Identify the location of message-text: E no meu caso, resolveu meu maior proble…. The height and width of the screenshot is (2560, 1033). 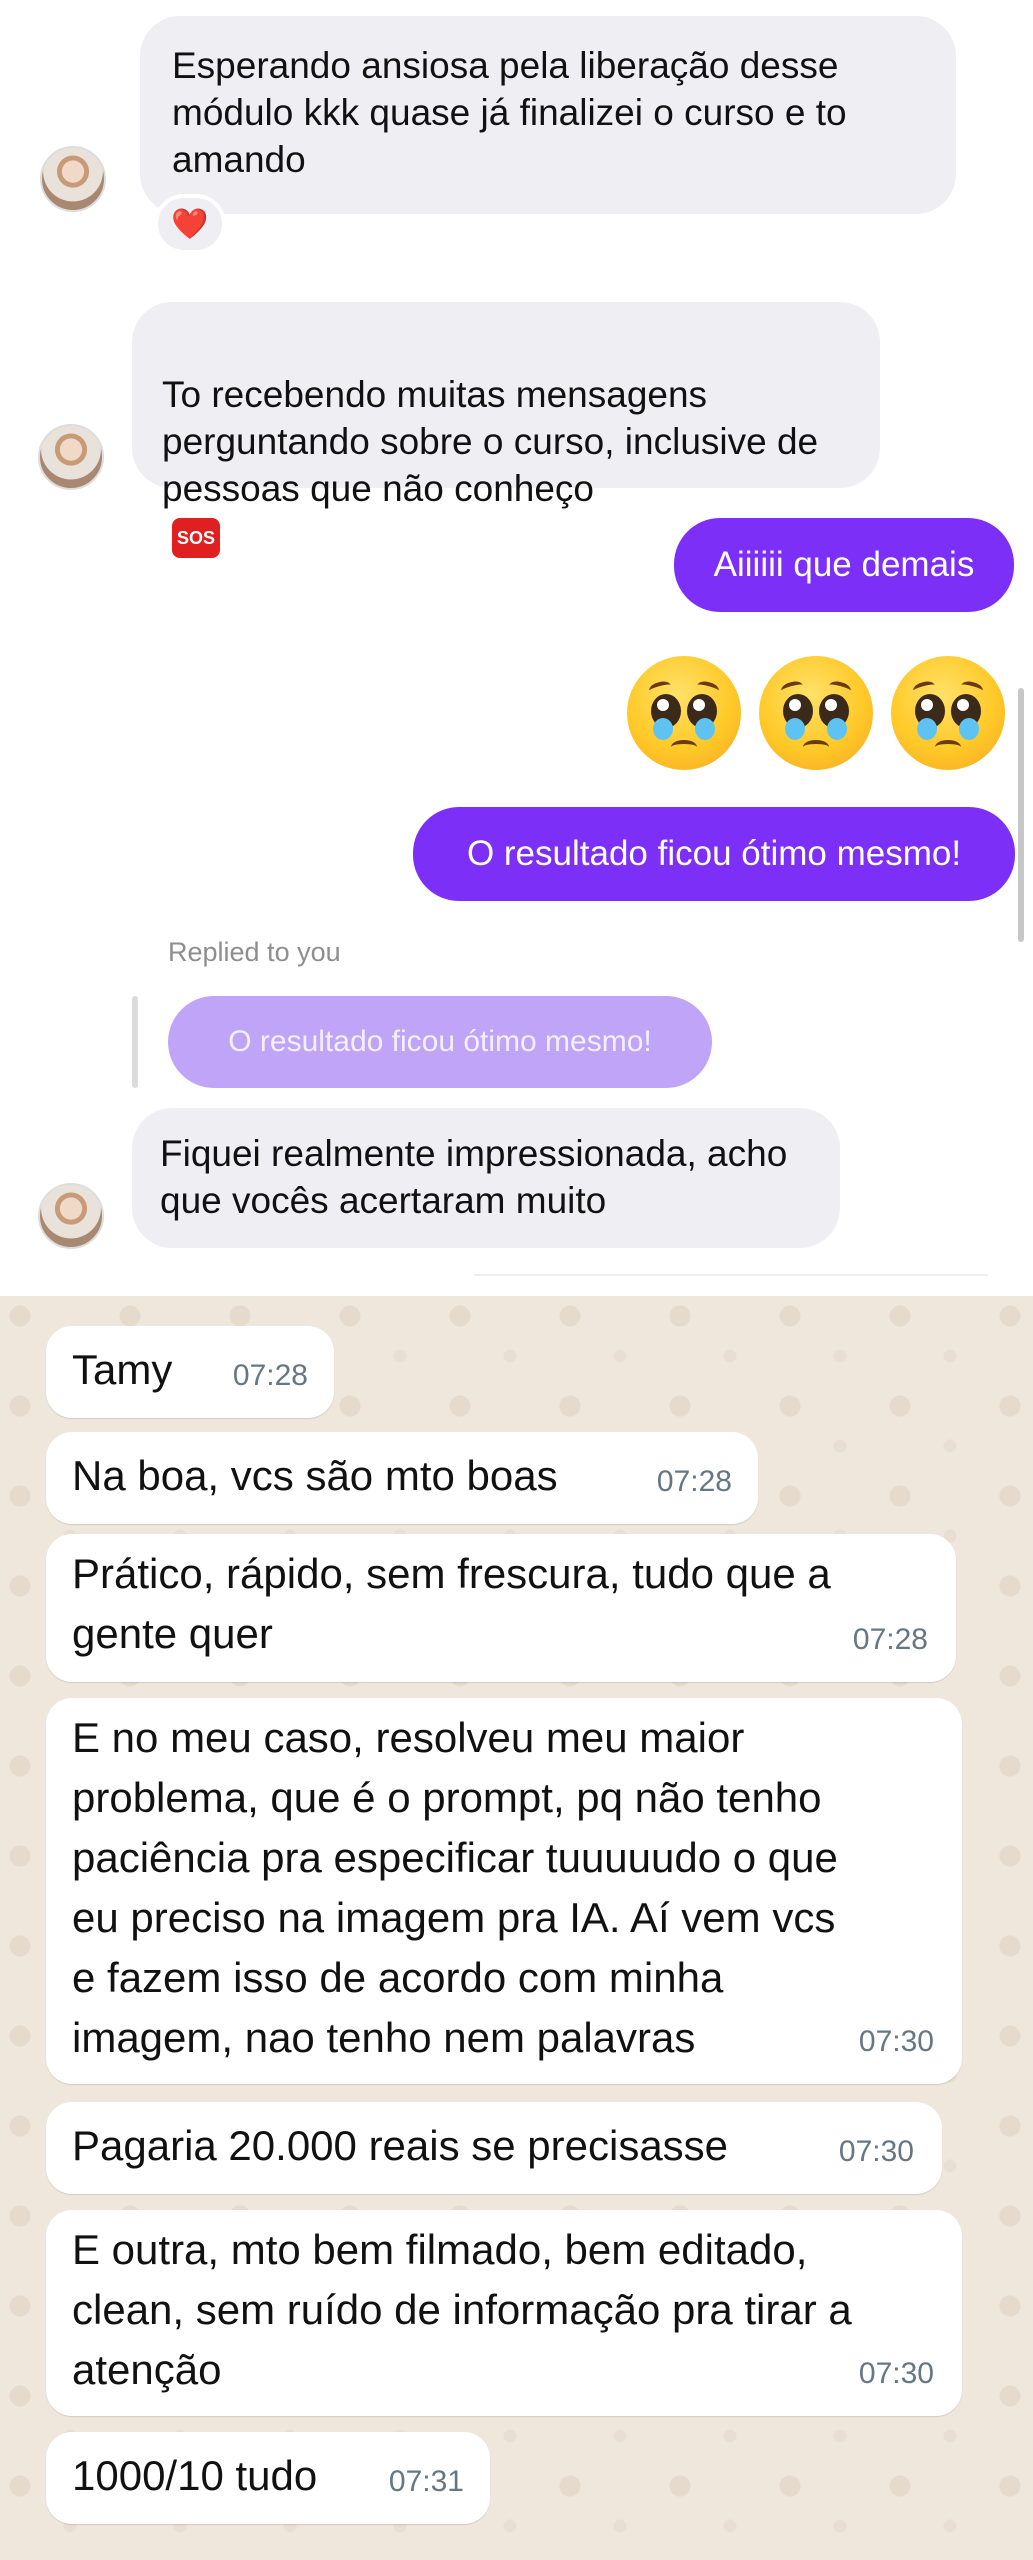
(455, 1887).